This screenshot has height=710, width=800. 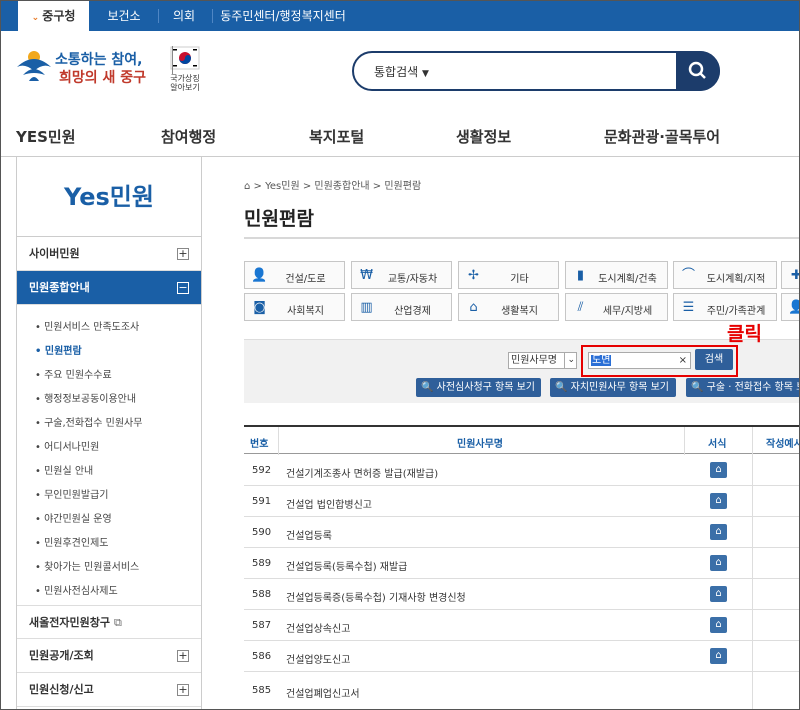 What do you see at coordinates (688, 307) in the screenshot?
I see `list-icon: ☰` at bounding box center [688, 307].